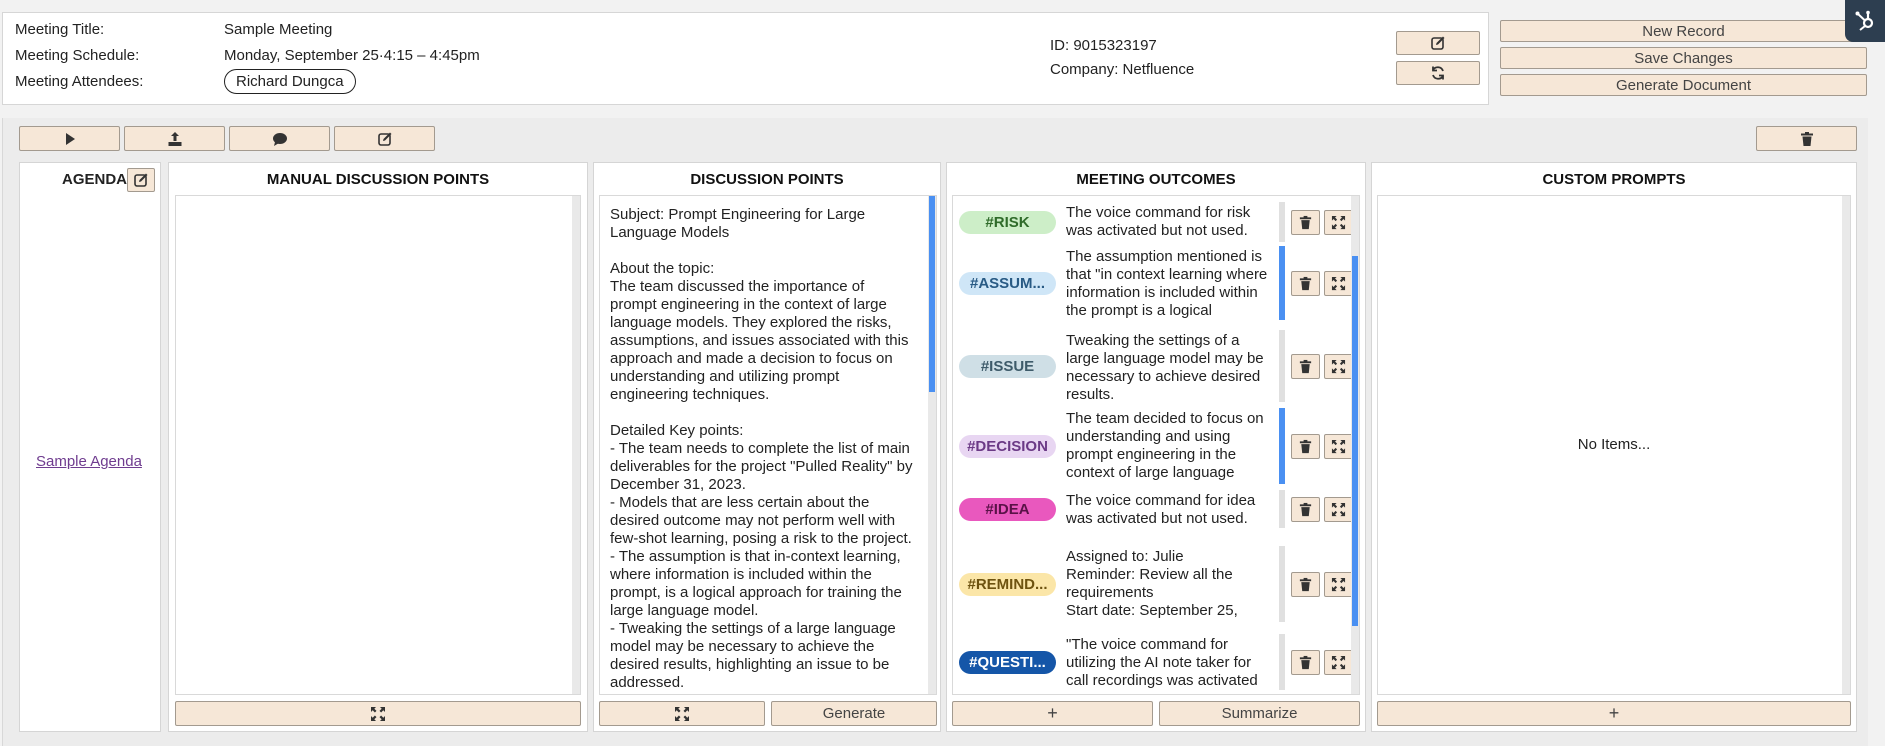  I want to click on upload-button, so click(174, 138).